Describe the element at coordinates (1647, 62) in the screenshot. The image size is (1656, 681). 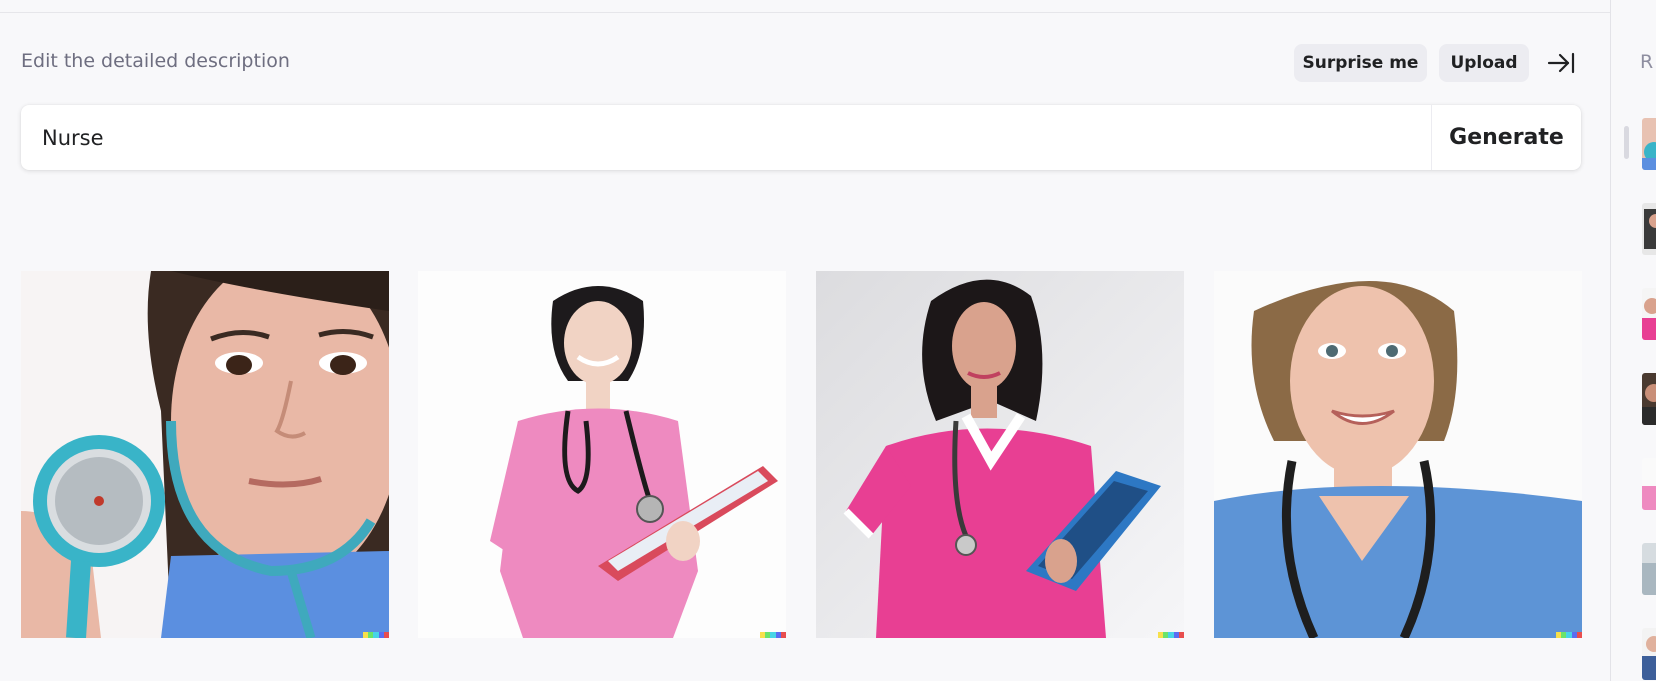
I see `history-title: R` at that location.